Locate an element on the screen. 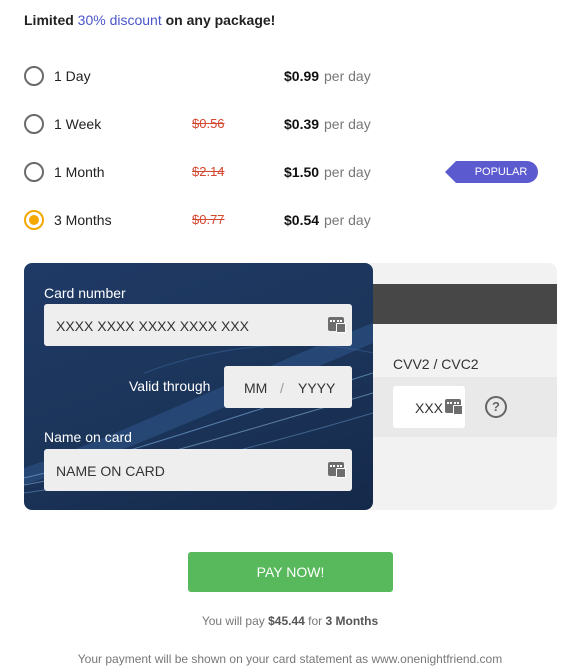 The height and width of the screenshot is (671, 580). help-icon: ? is located at coordinates (496, 407).